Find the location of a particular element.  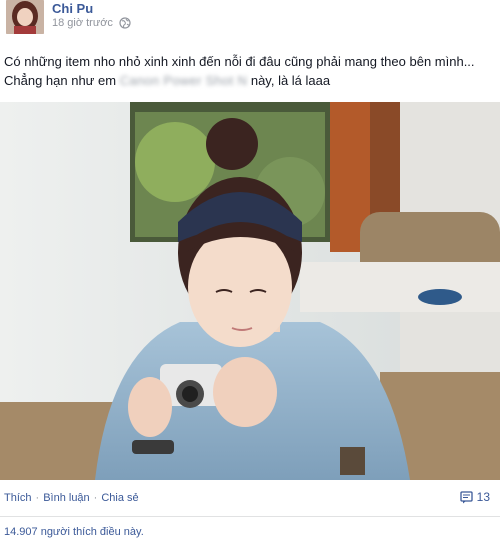

avatar is located at coordinates (25, 17).